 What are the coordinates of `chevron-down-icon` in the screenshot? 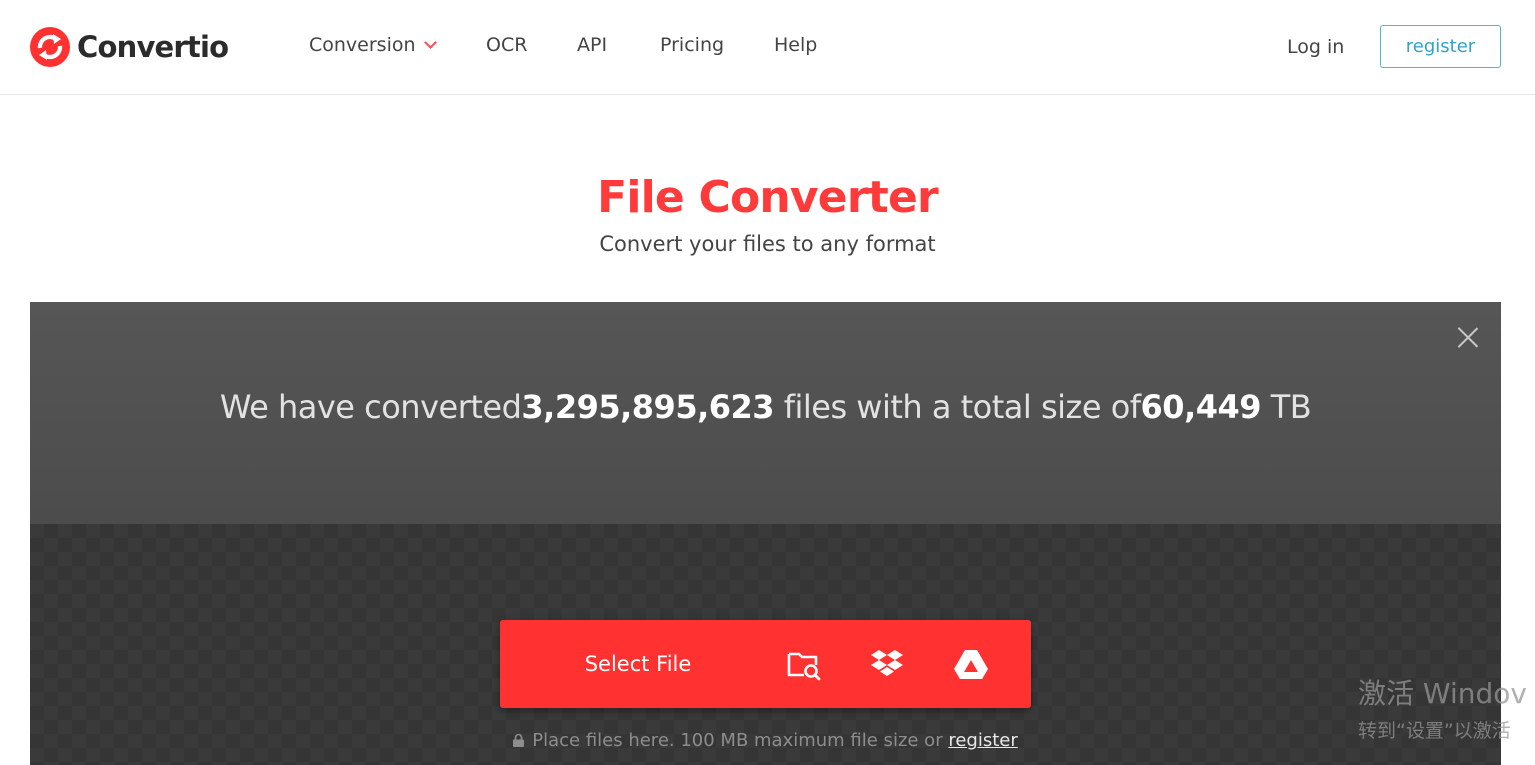 It's located at (430, 42).